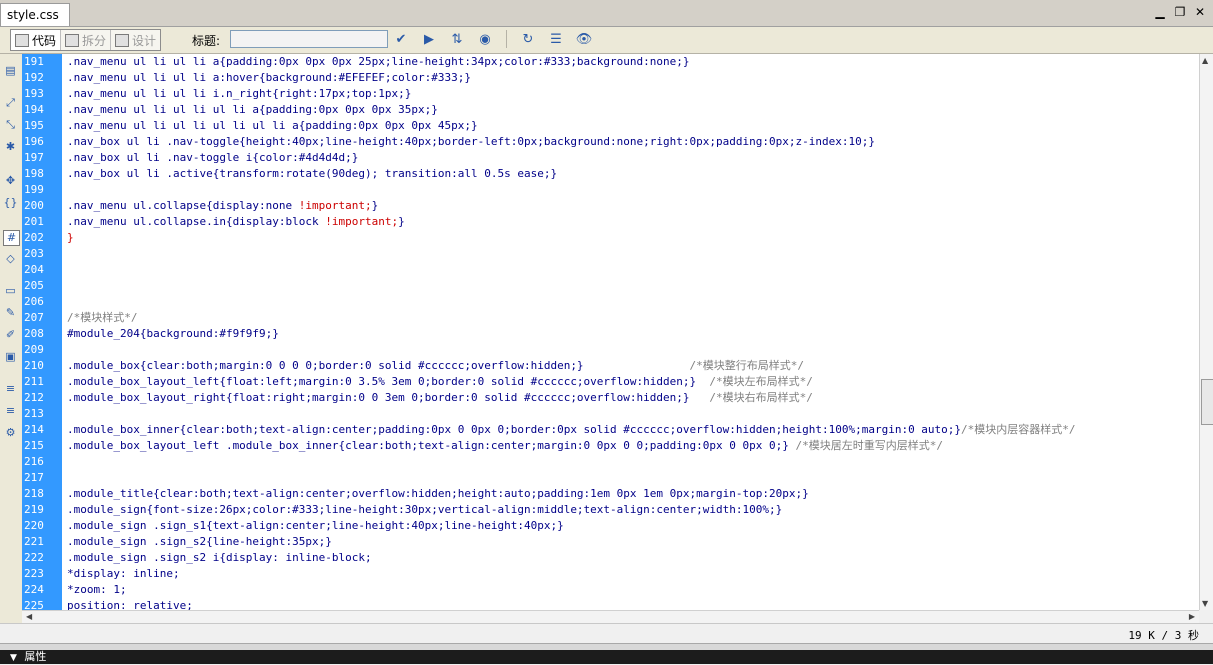  Describe the element at coordinates (10, 433) in the screenshot. I see `format-source-icon: ⚙` at that location.